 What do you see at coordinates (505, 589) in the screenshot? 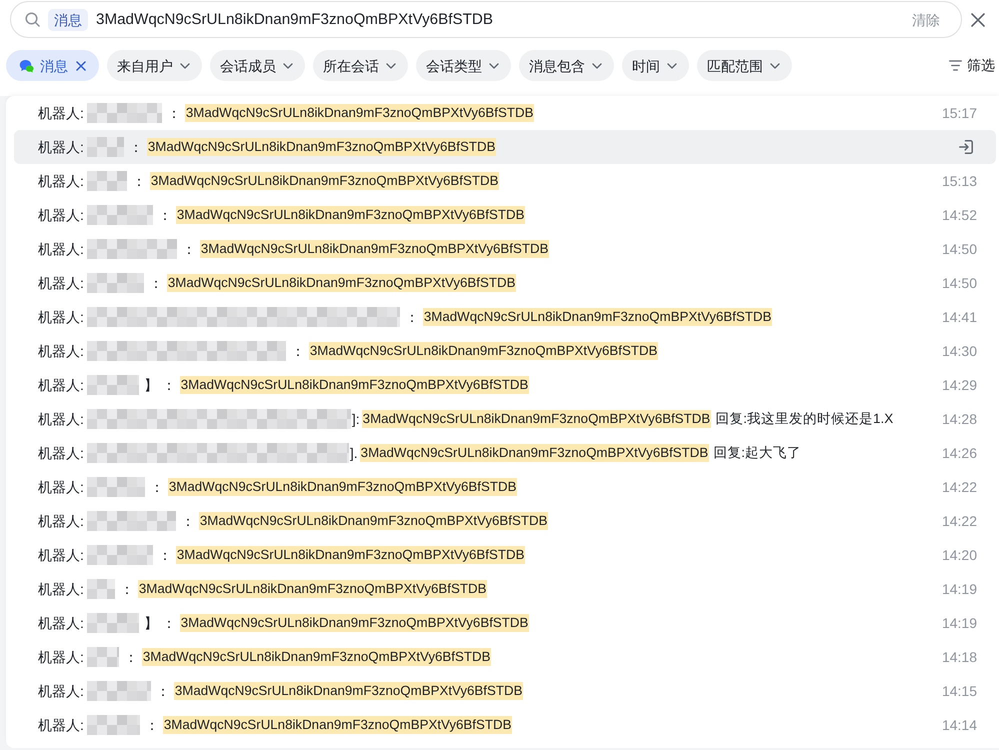
I see `message-row: 机器人: ： 3MadWqcN9cSrULn8ikDnan9mF3znoQmBPXtVy6BfSTDB 14:19` at bounding box center [505, 589].